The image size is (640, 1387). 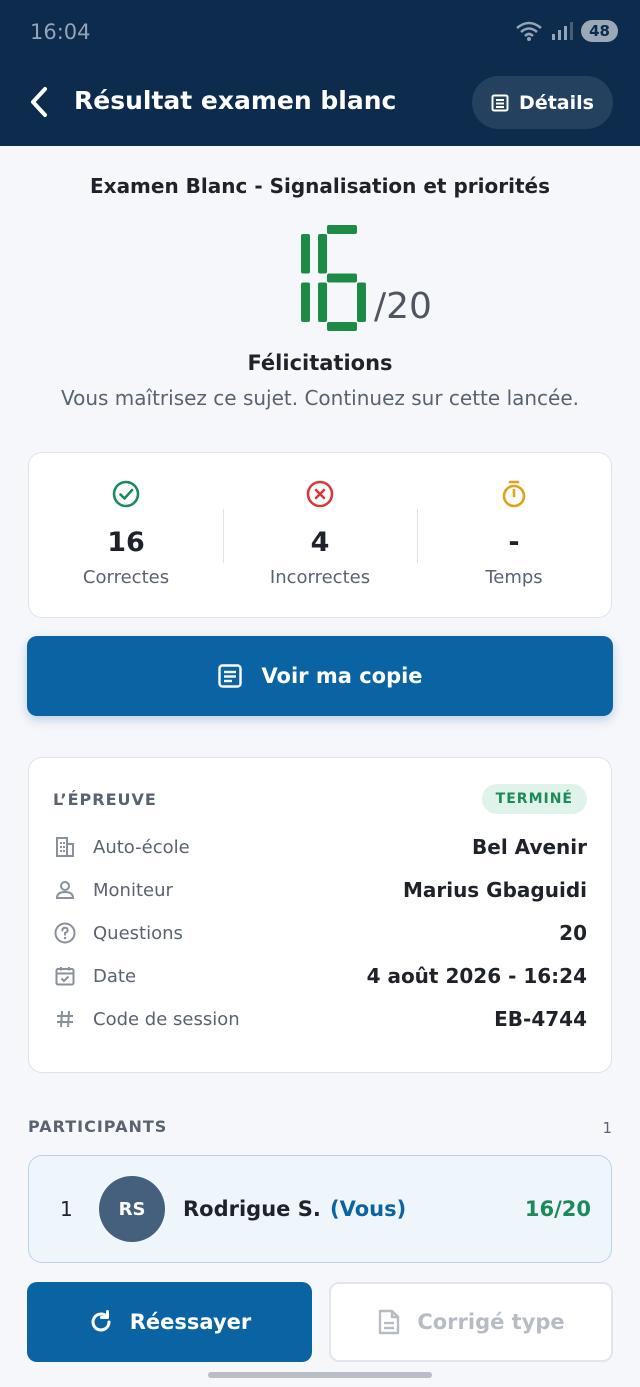 I want to click on stat-time-value: -, so click(x=514, y=542).